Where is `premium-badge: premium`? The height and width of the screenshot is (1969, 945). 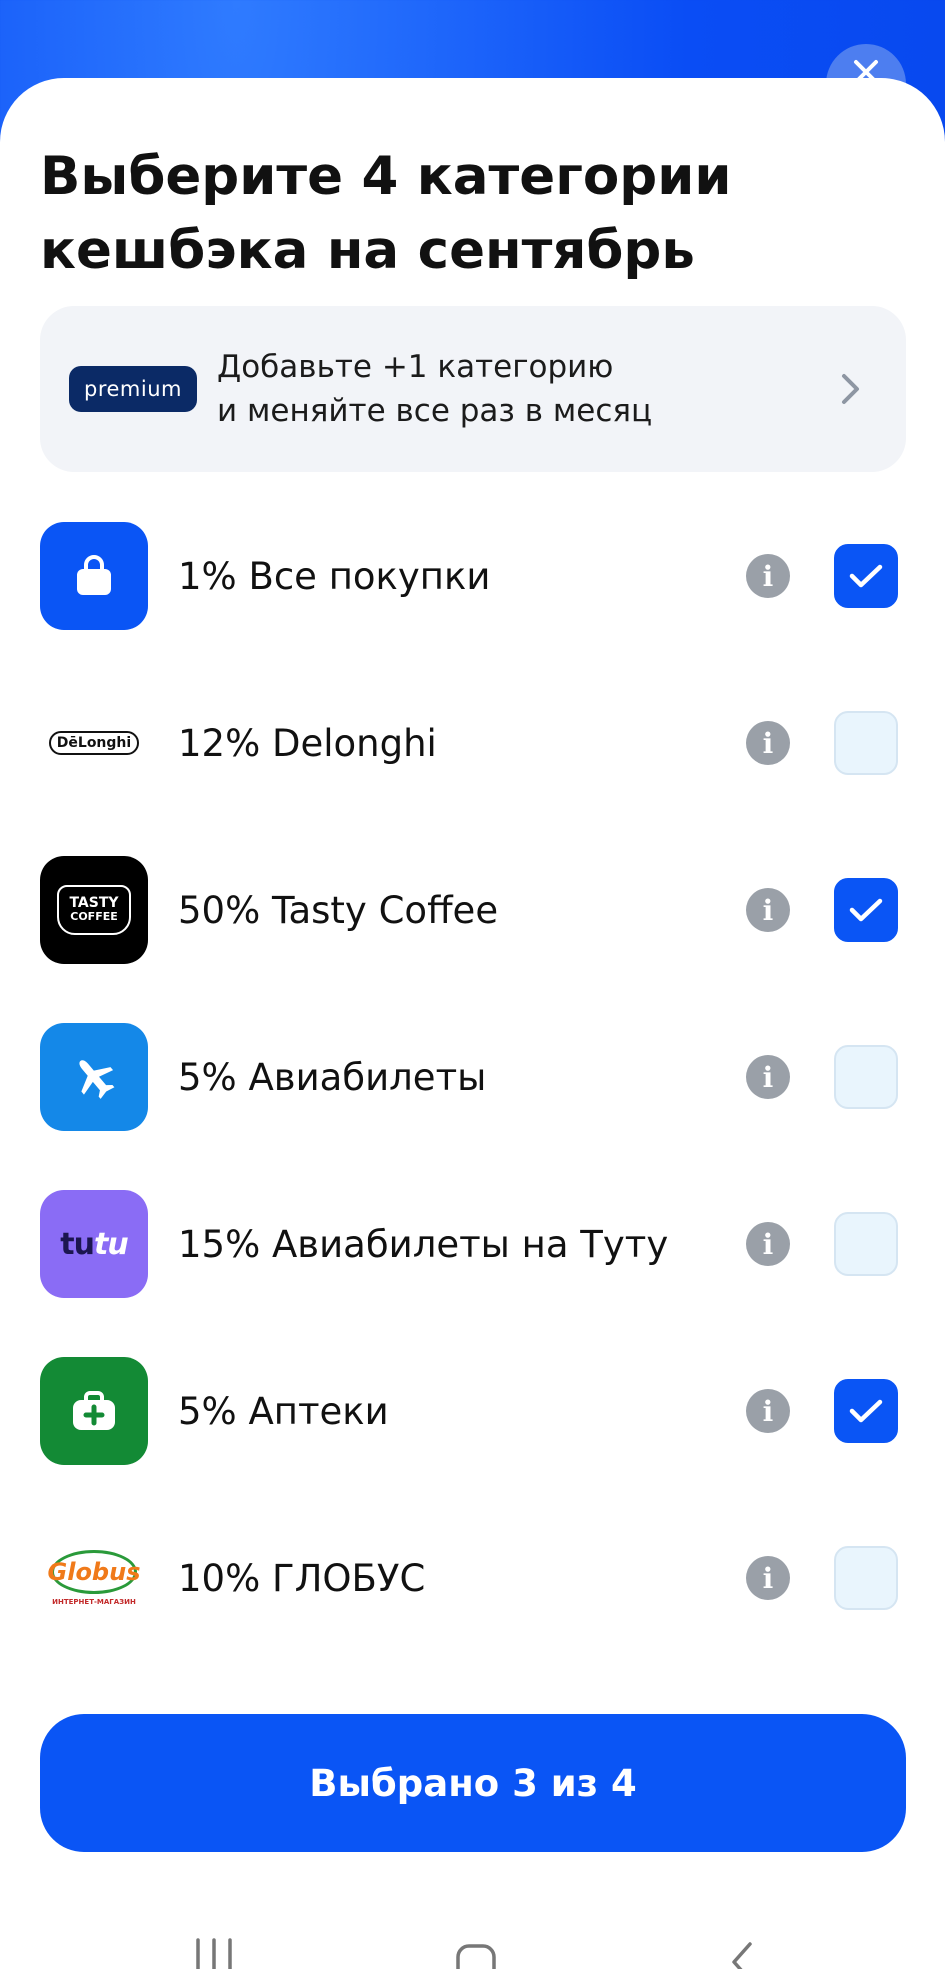 premium-badge: premium is located at coordinates (133, 389).